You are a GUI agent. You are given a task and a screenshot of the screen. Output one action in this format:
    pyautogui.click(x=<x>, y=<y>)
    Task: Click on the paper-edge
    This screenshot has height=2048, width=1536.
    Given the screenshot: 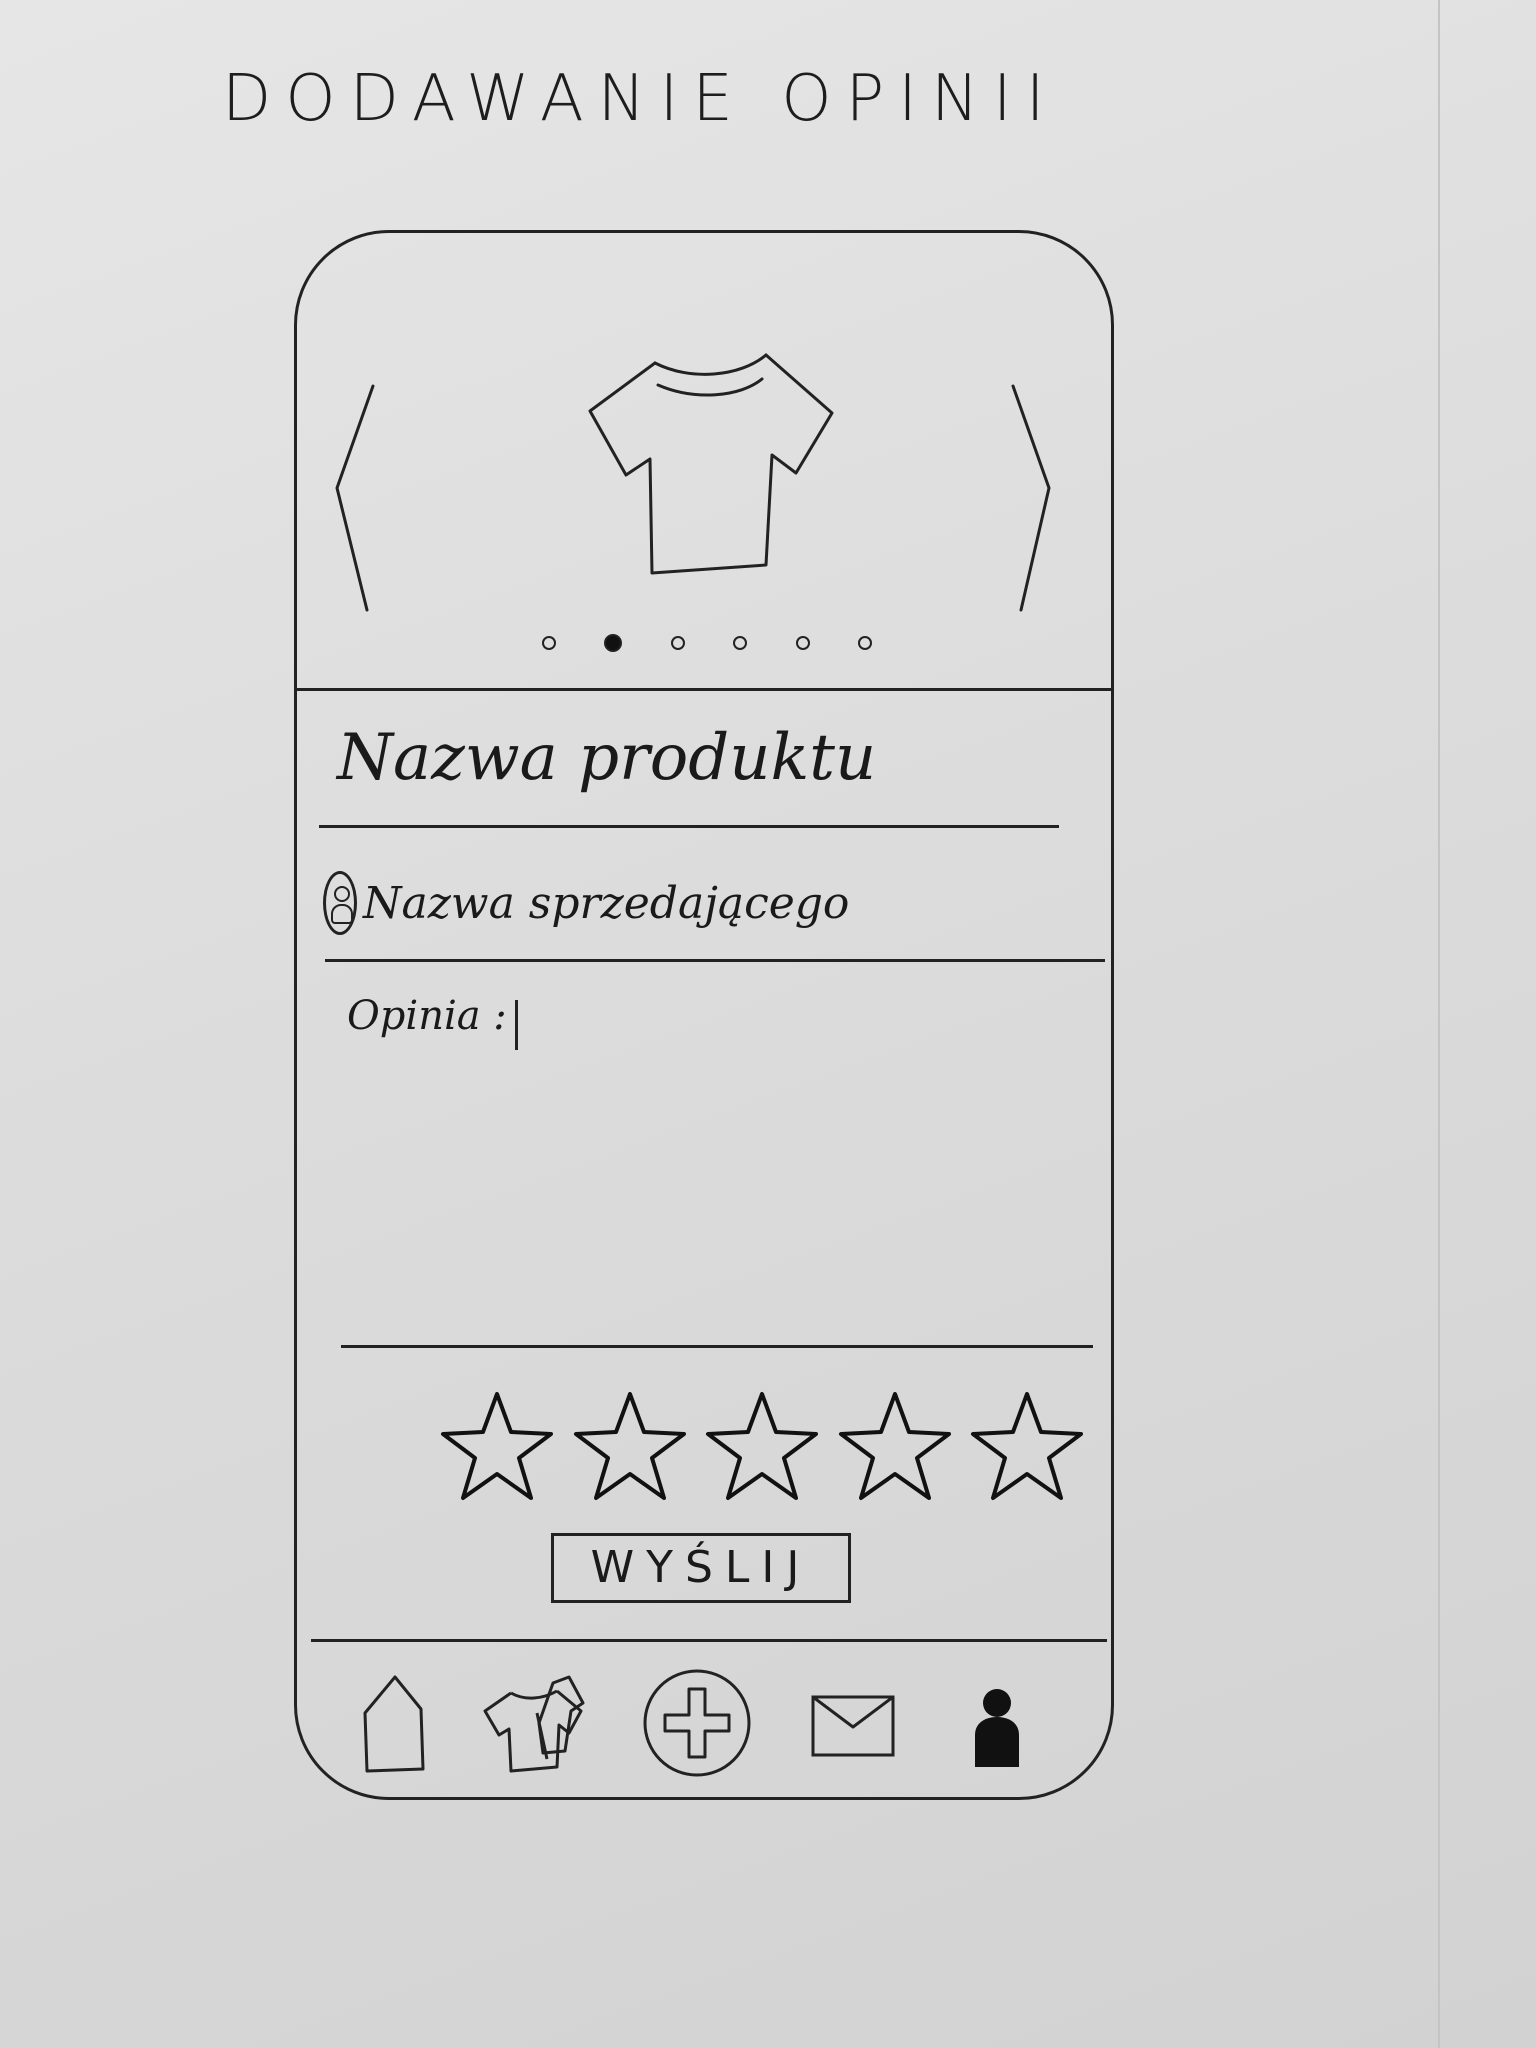 What is the action you would take?
    pyautogui.click(x=1439, y=1024)
    